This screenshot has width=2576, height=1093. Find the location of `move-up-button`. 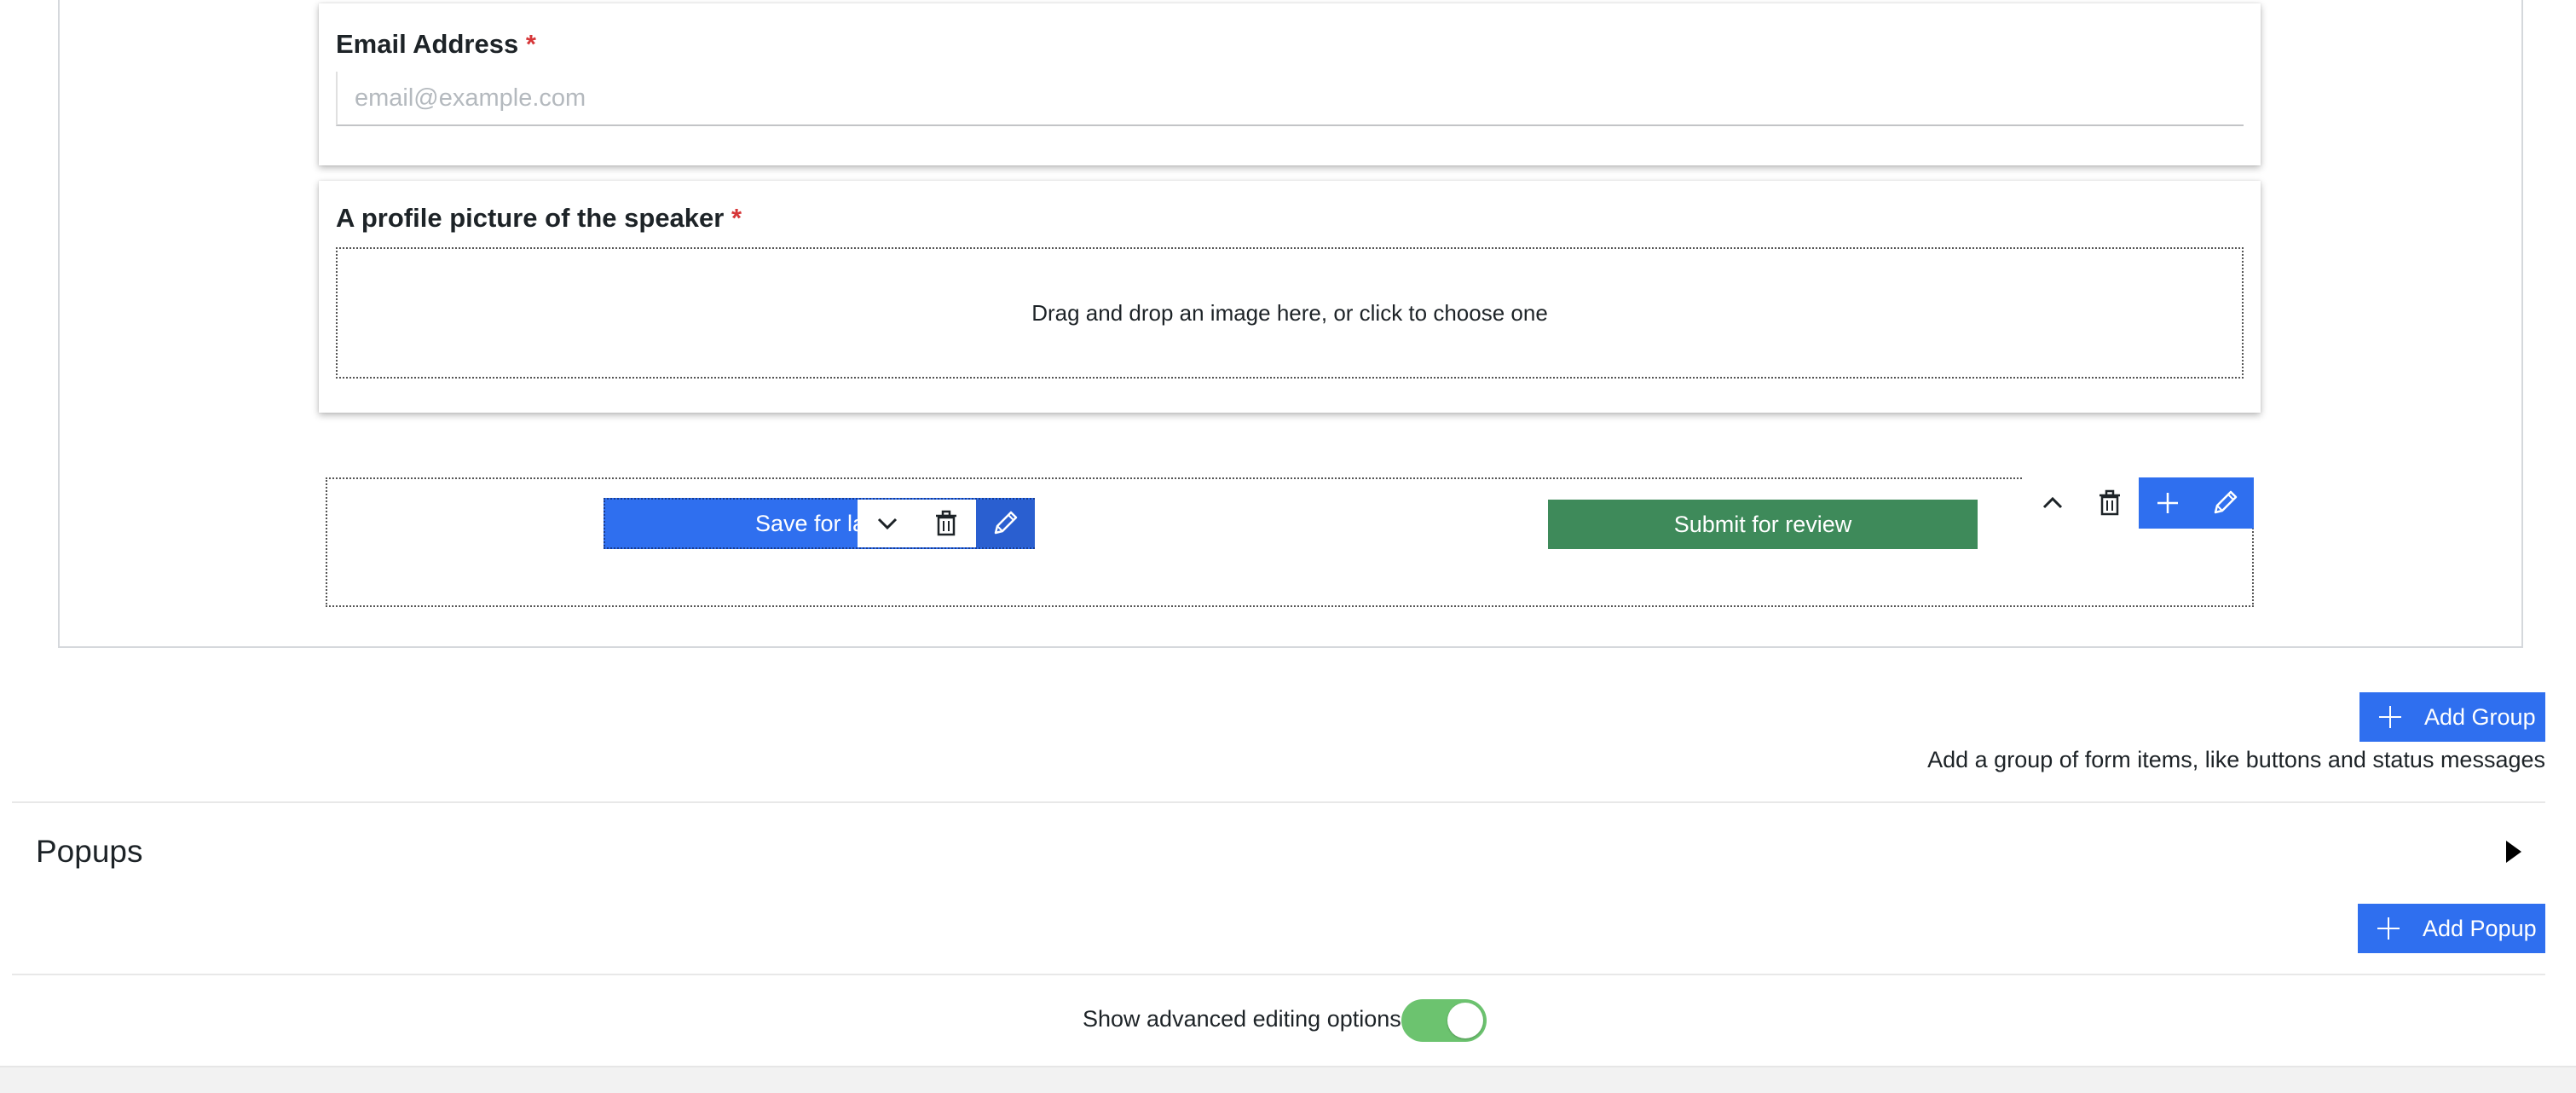

move-up-button is located at coordinates (2053, 503).